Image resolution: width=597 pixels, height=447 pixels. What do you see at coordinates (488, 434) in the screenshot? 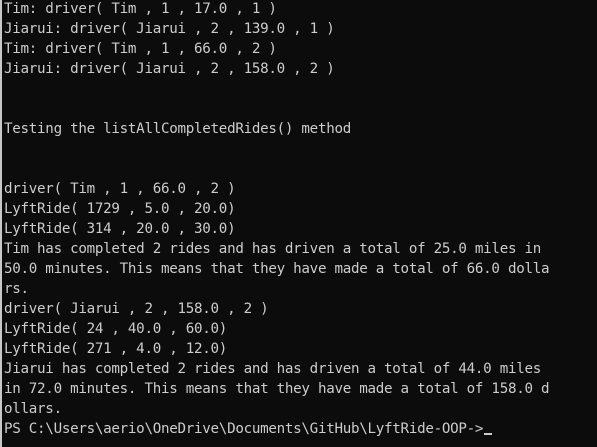
I see `text-cursor` at bounding box center [488, 434].